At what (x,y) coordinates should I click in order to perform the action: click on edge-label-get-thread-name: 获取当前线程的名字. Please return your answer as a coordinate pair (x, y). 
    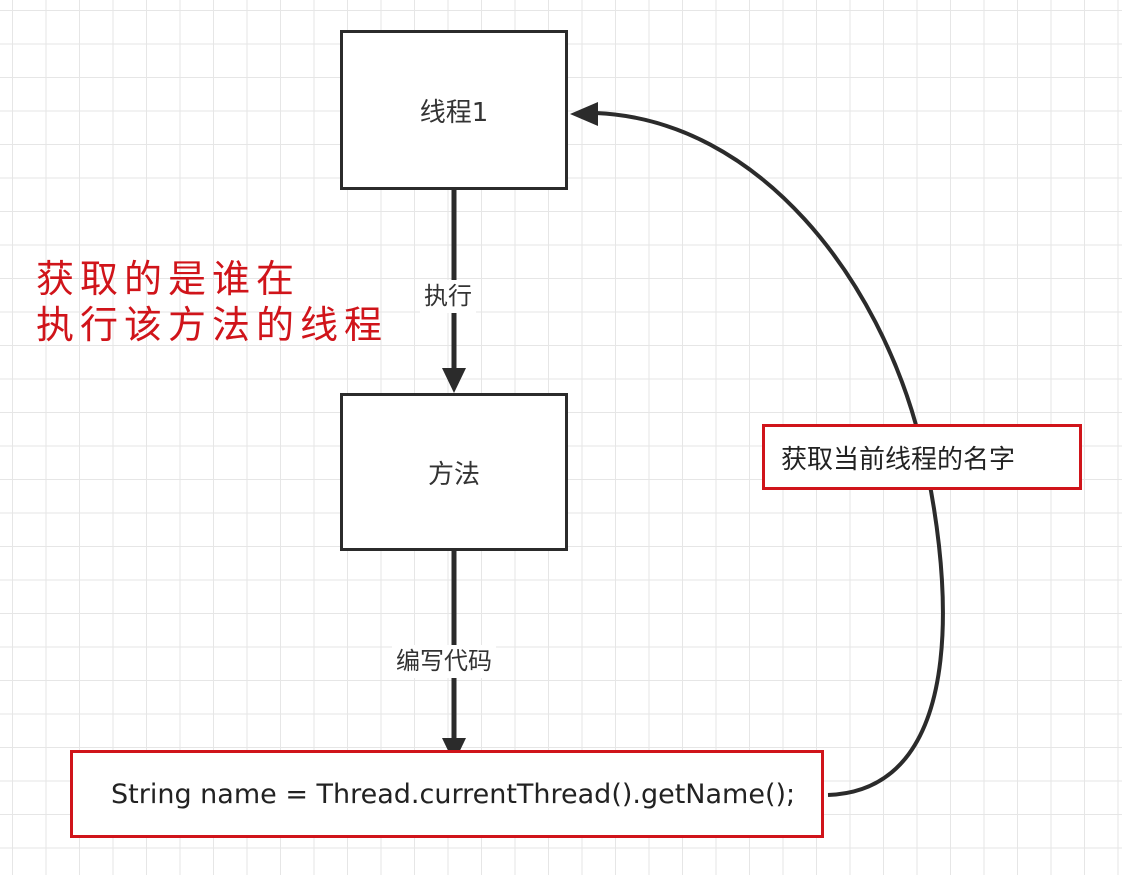
    Looking at the image, I should click on (922, 457).